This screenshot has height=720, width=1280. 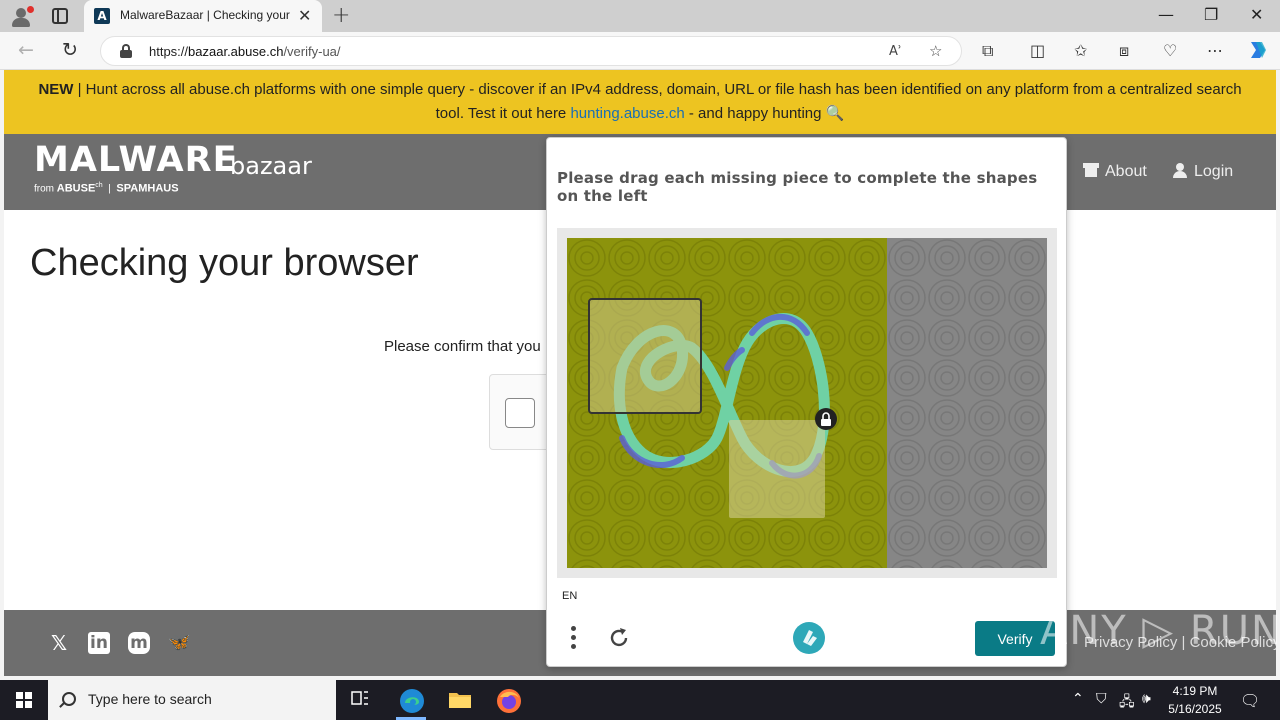 What do you see at coordinates (987, 51) in the screenshot?
I see `extensions-icon: ⧉` at bounding box center [987, 51].